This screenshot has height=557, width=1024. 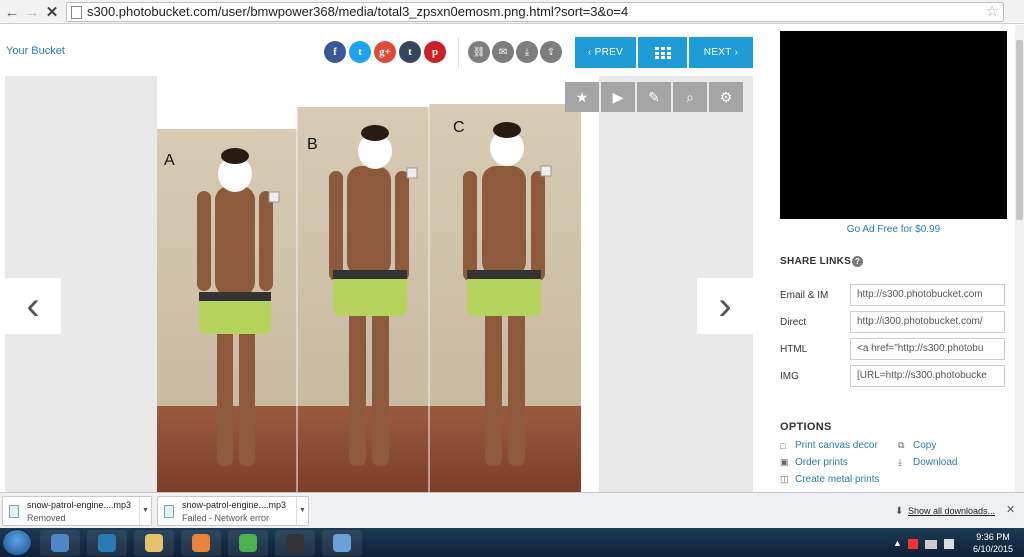 I want to click on slideshow-play-icon: ▶, so click(x=618, y=96).